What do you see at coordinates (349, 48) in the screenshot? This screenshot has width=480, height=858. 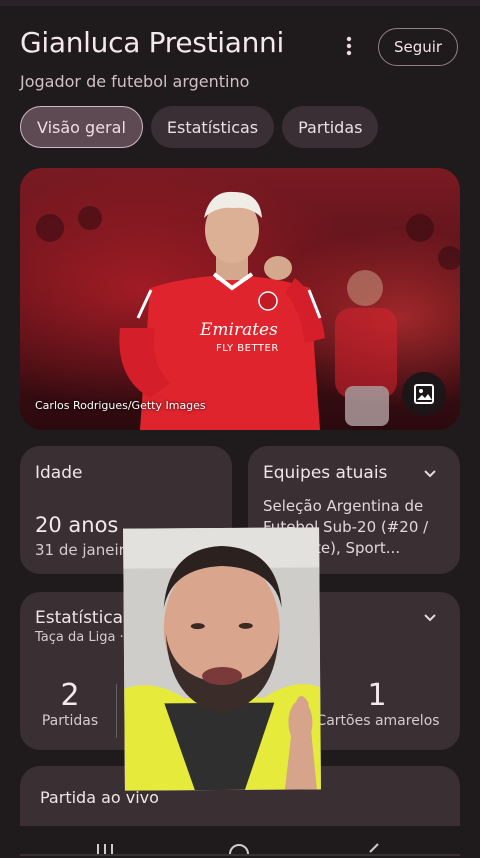 I see `more-options-icon` at bounding box center [349, 48].